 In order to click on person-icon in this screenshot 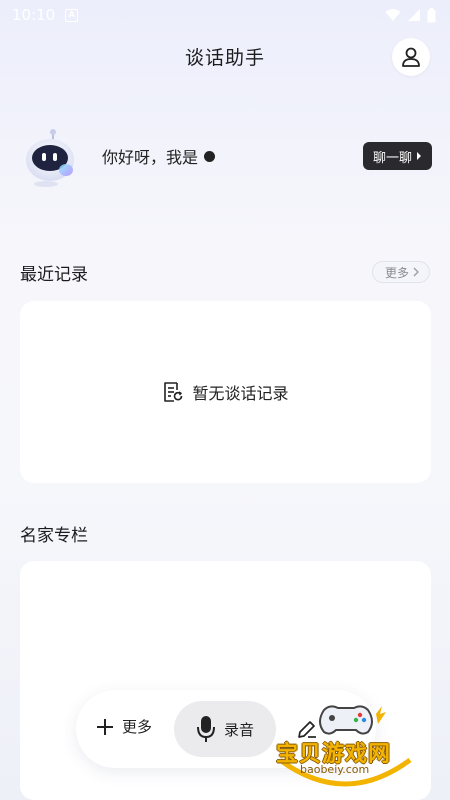, I will do `click(411, 57)`.